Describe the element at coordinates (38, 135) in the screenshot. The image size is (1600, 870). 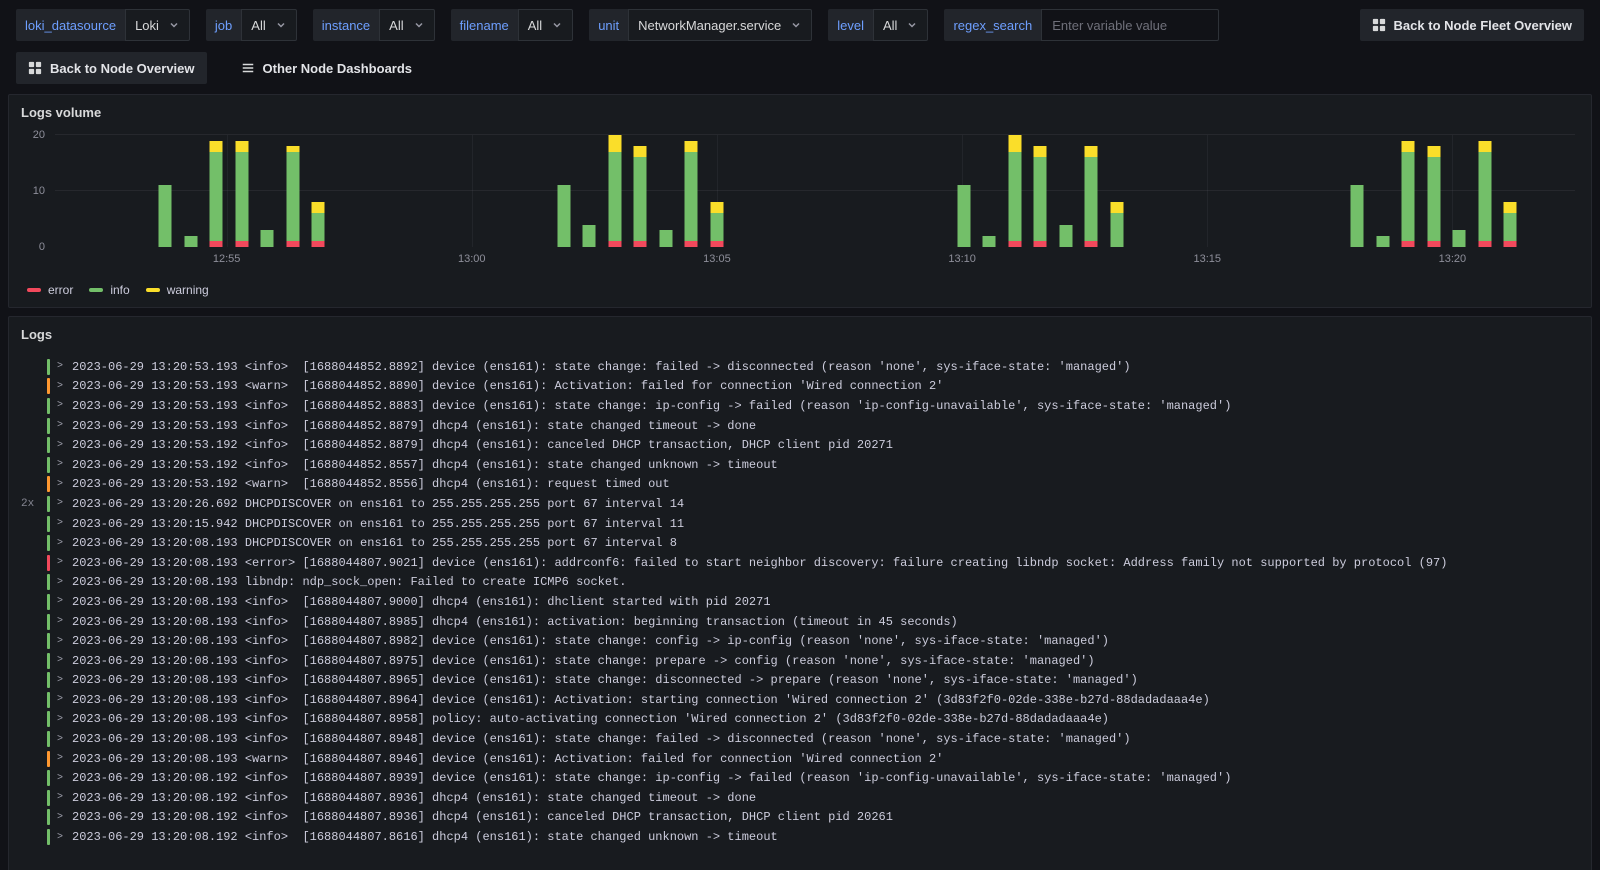
I see `y-tick-label: 20` at that location.